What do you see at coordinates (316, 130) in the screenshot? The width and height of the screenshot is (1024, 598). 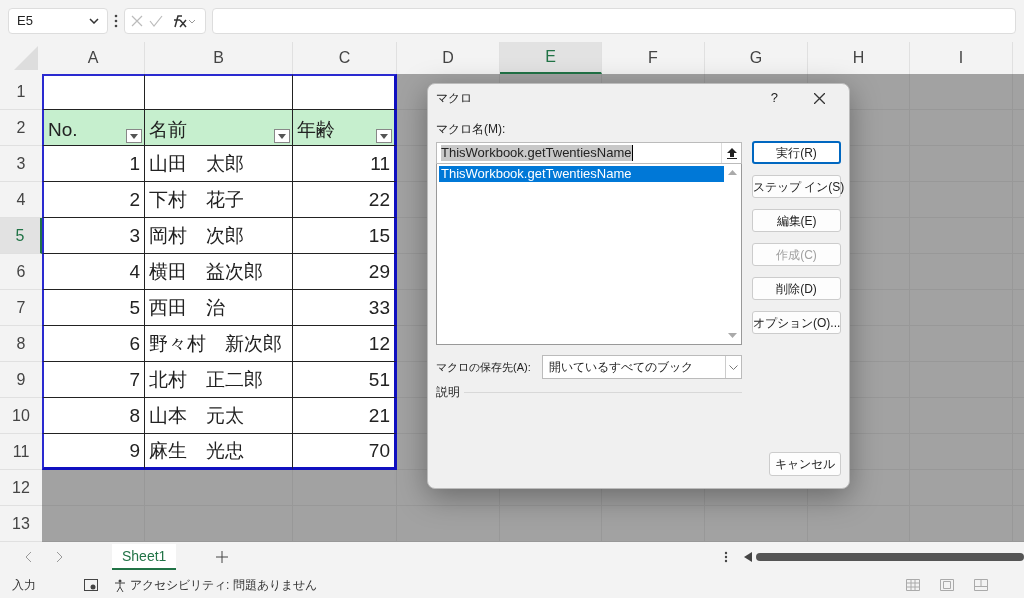 I see `table-header: 年齢` at bounding box center [316, 130].